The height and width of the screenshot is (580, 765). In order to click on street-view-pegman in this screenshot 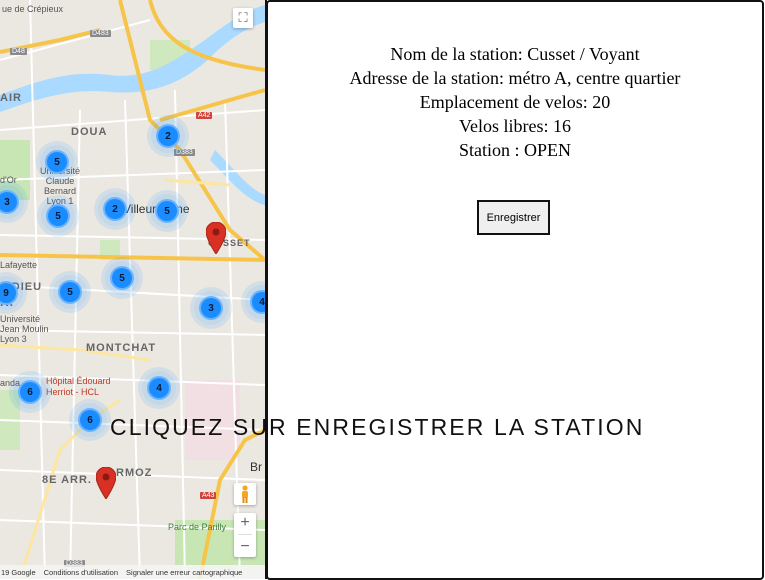, I will do `click(245, 494)`.